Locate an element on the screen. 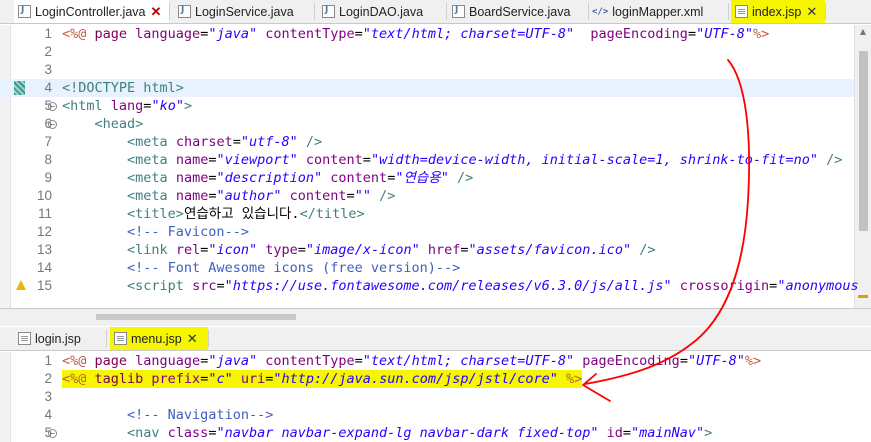  line-number: 10 is located at coordinates (44, 195).